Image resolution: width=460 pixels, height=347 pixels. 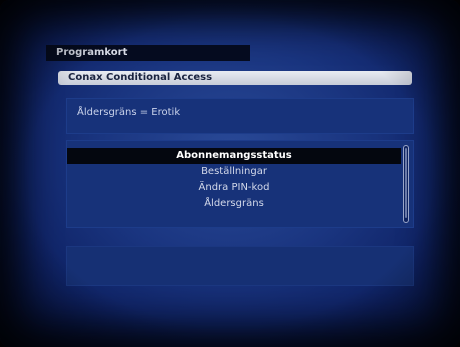 I want to click on page-title: Programkort, so click(x=148, y=53).